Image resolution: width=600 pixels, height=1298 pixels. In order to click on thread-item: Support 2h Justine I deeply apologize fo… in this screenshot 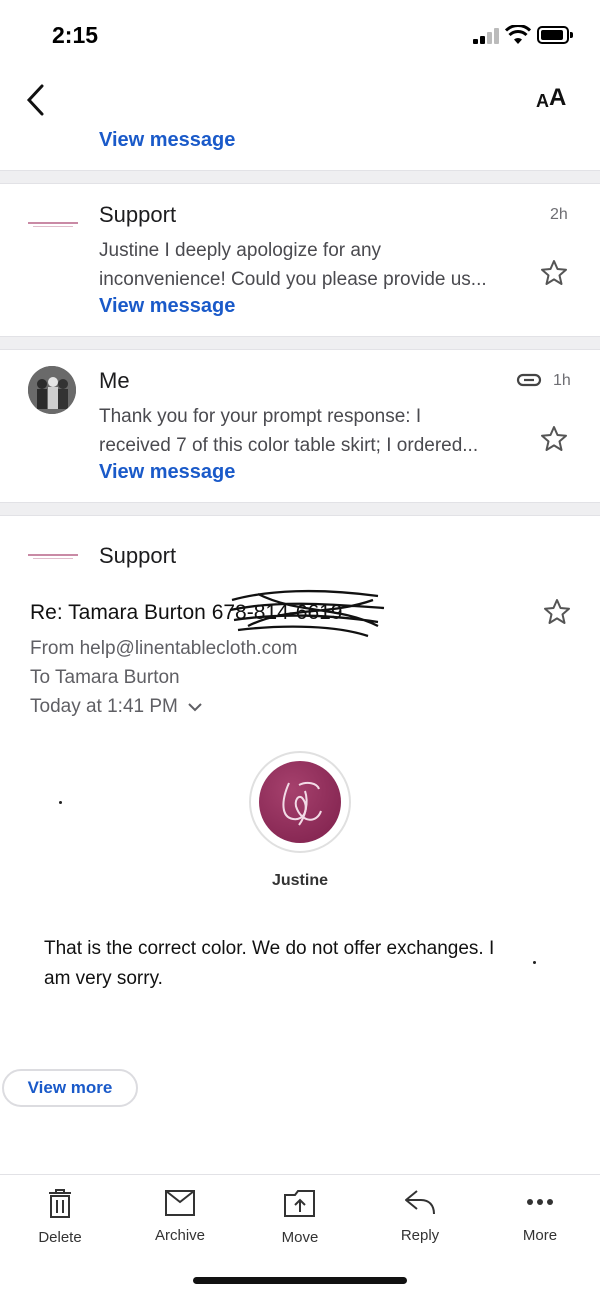, I will do `click(300, 260)`.